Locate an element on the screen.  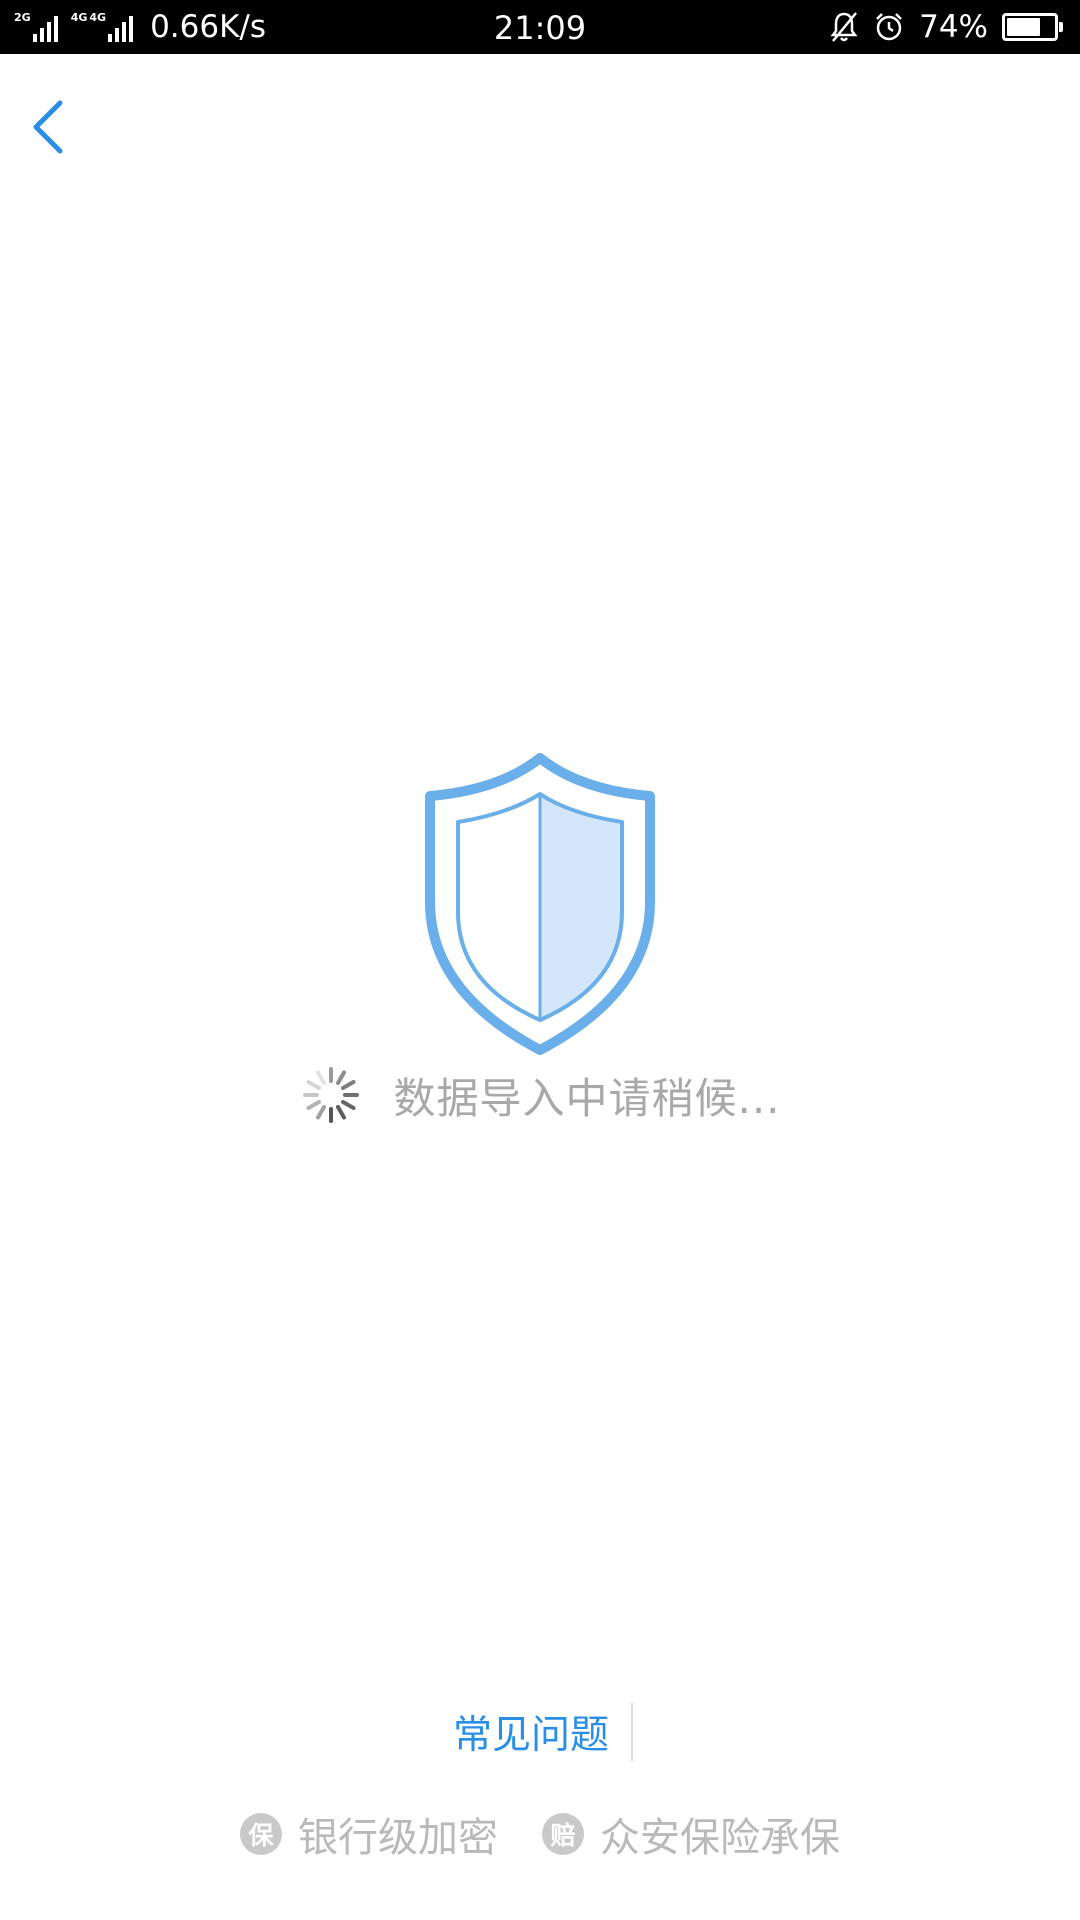
status-bar: 2G 4G 4G 0.66K/s 21:09 74% is located at coordinates (540, 27).